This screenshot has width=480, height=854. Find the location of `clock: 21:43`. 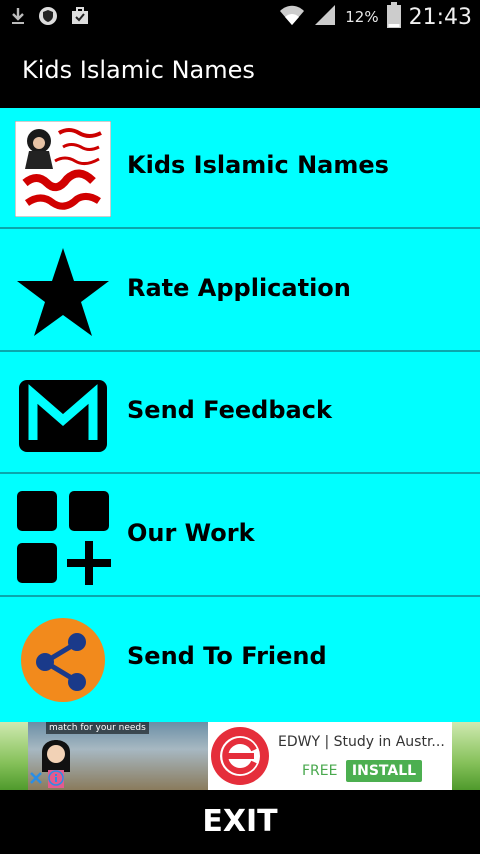

clock: 21:43 is located at coordinates (440, 17).